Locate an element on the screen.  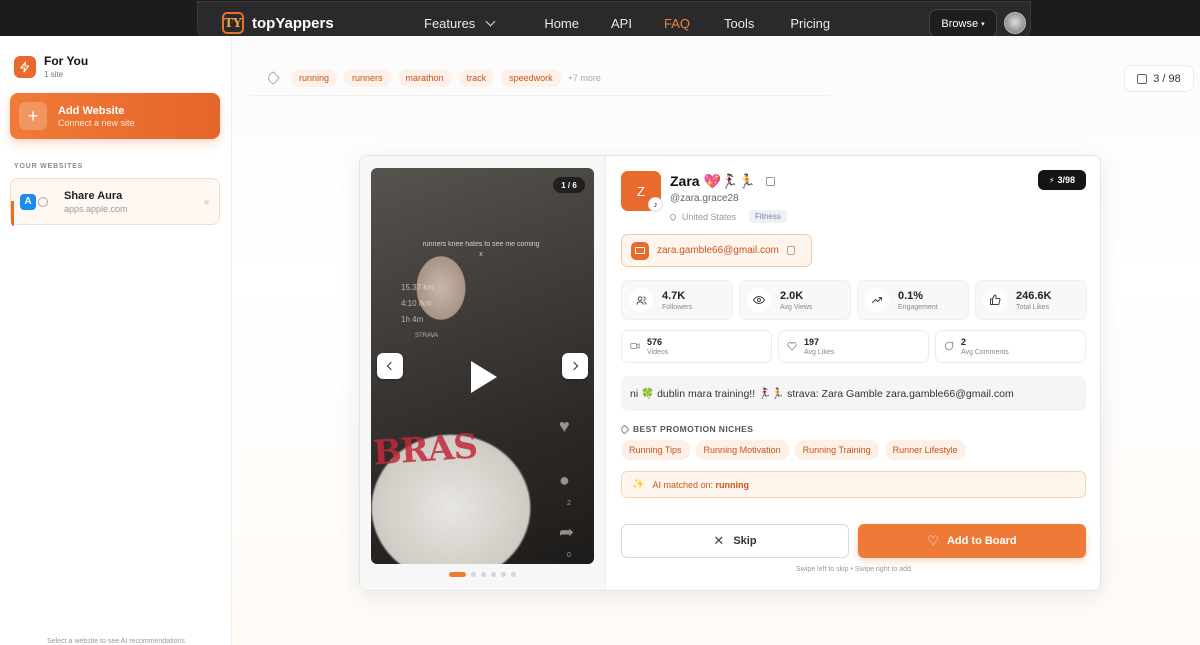
stat-value: 197 is located at coordinates (812, 342).